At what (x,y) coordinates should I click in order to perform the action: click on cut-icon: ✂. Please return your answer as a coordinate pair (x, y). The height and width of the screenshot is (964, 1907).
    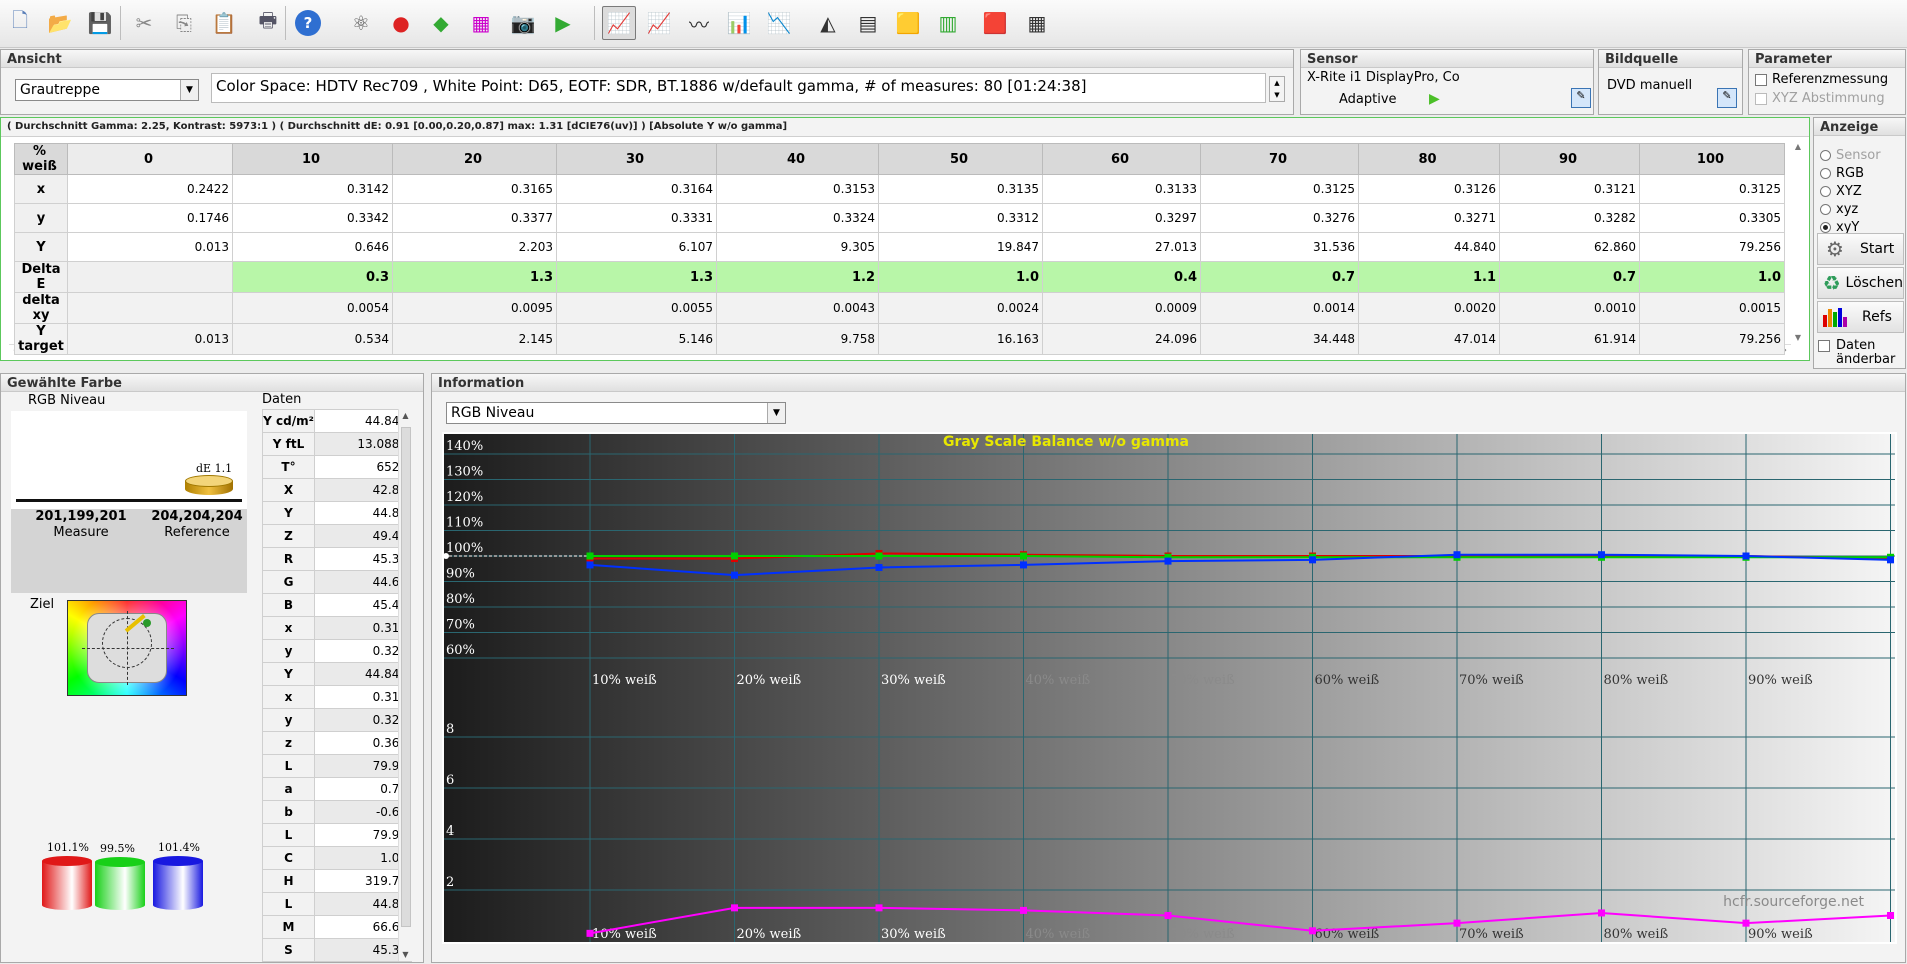
    Looking at the image, I should click on (144, 23).